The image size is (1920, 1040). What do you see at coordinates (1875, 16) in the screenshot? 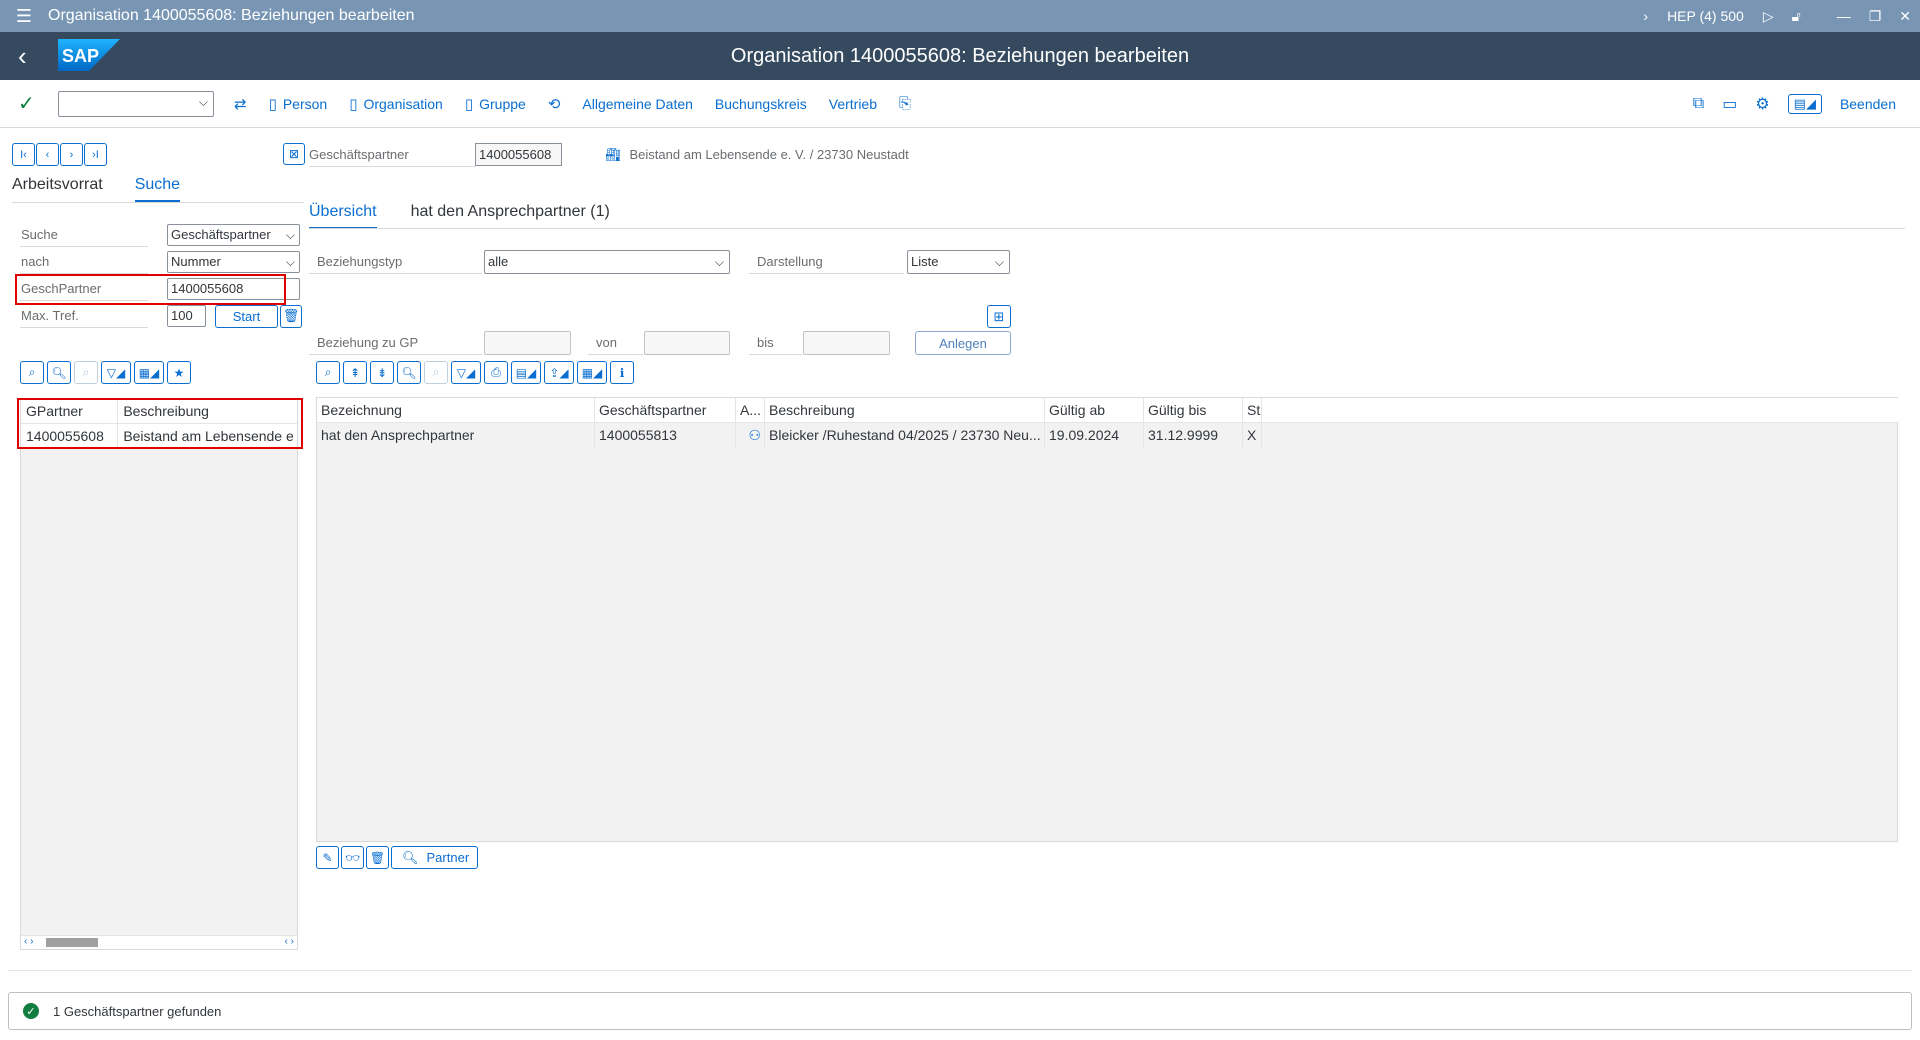
I see `restore-icon: ❐` at bounding box center [1875, 16].